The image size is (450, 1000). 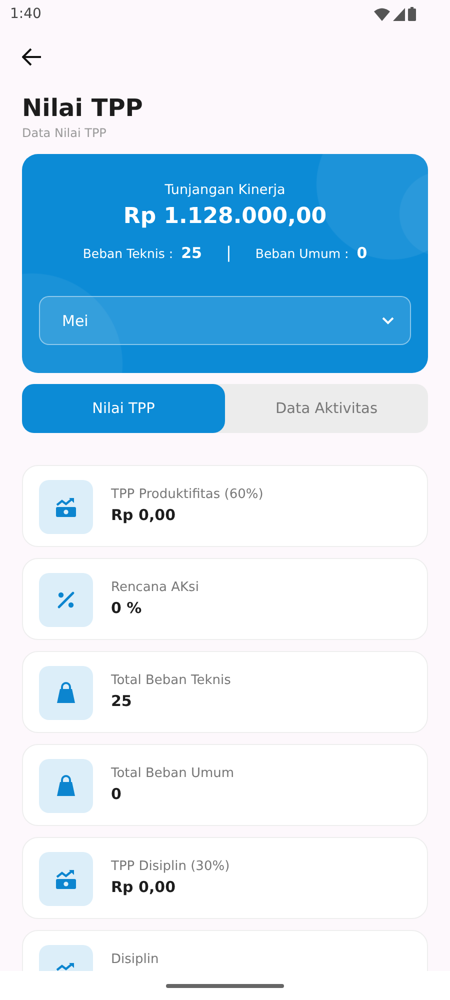 I want to click on page-subtitle: Data Nilai TPP, so click(x=65, y=133).